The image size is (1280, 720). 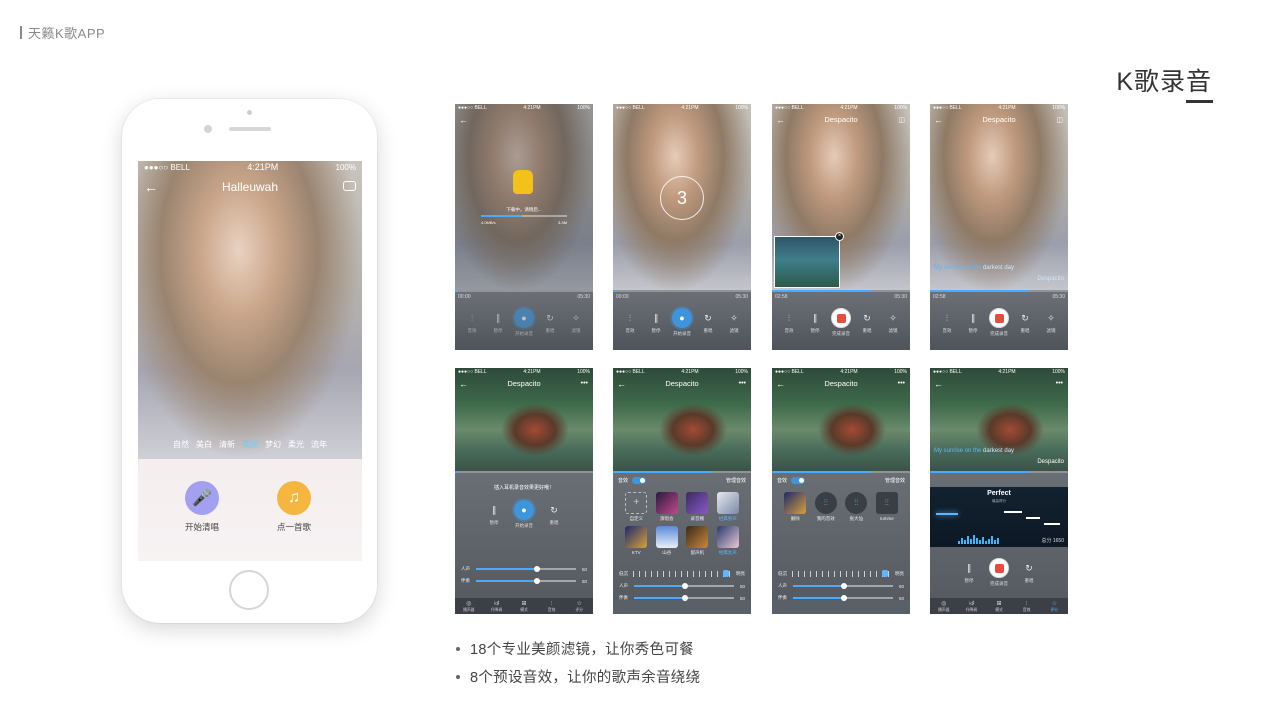 What do you see at coordinates (708, 330) in the screenshot?
I see `control-label: 重唱` at bounding box center [708, 330].